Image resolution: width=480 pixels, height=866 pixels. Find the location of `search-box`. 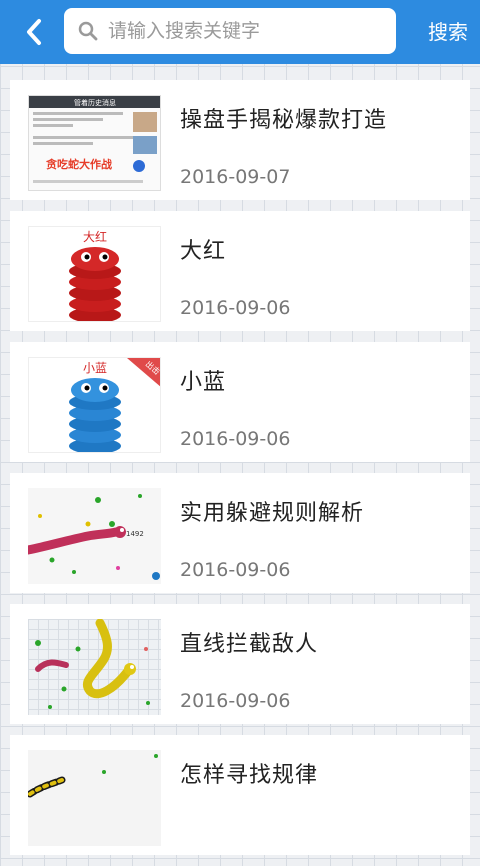

search-box is located at coordinates (230, 31).